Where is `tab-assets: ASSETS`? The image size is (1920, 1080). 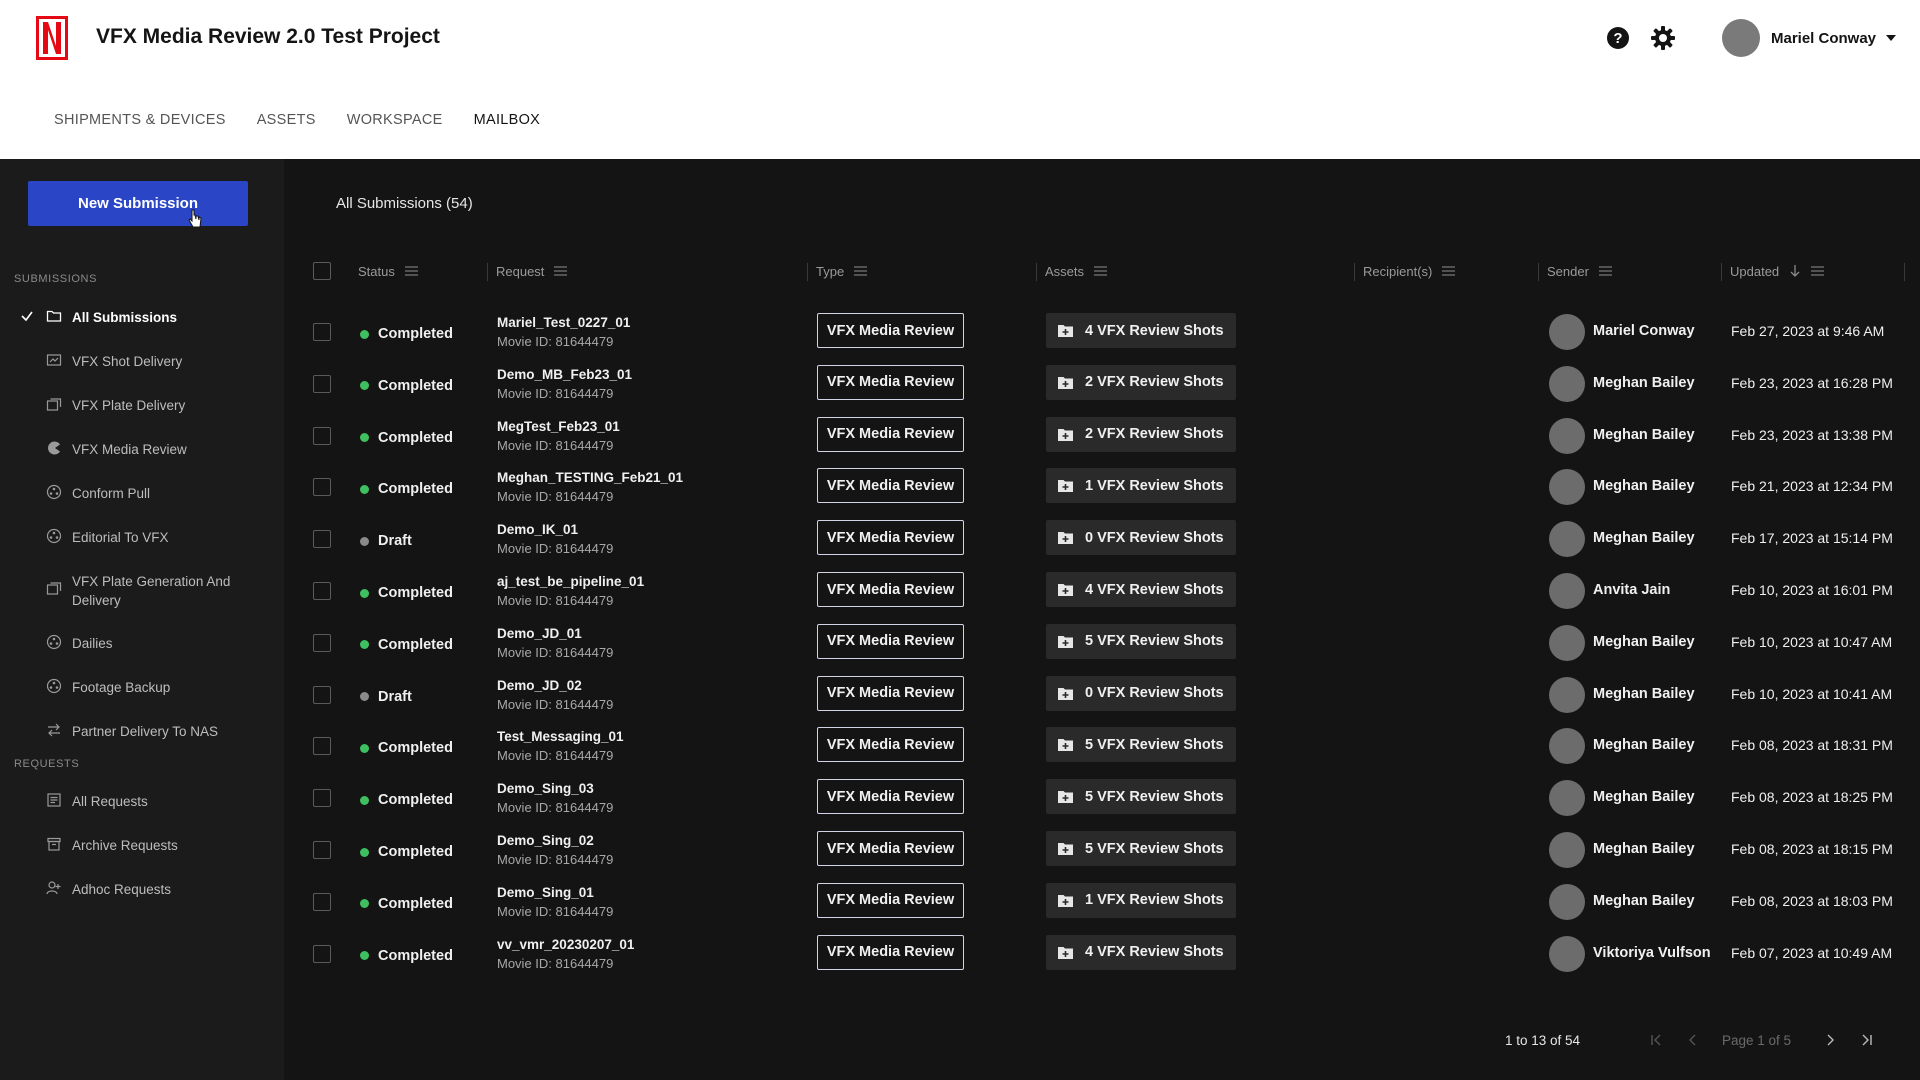
tab-assets: ASSETS is located at coordinates (286, 120).